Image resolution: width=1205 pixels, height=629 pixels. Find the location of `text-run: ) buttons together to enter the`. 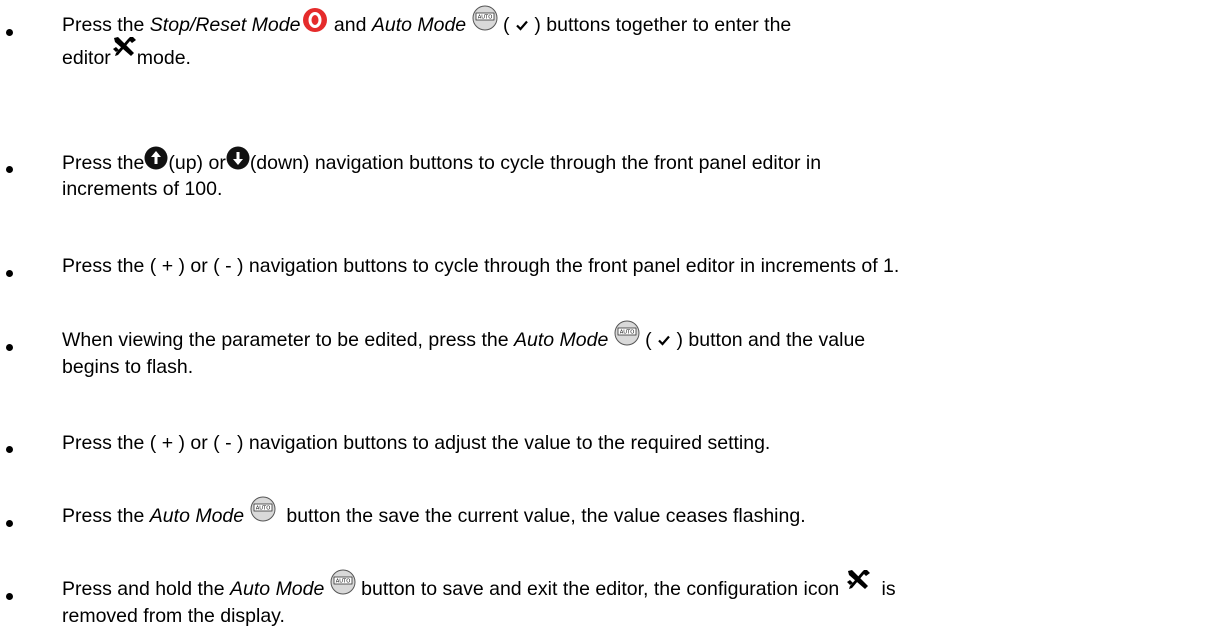

text-run: ) buttons together to enter the is located at coordinates (660, 25).